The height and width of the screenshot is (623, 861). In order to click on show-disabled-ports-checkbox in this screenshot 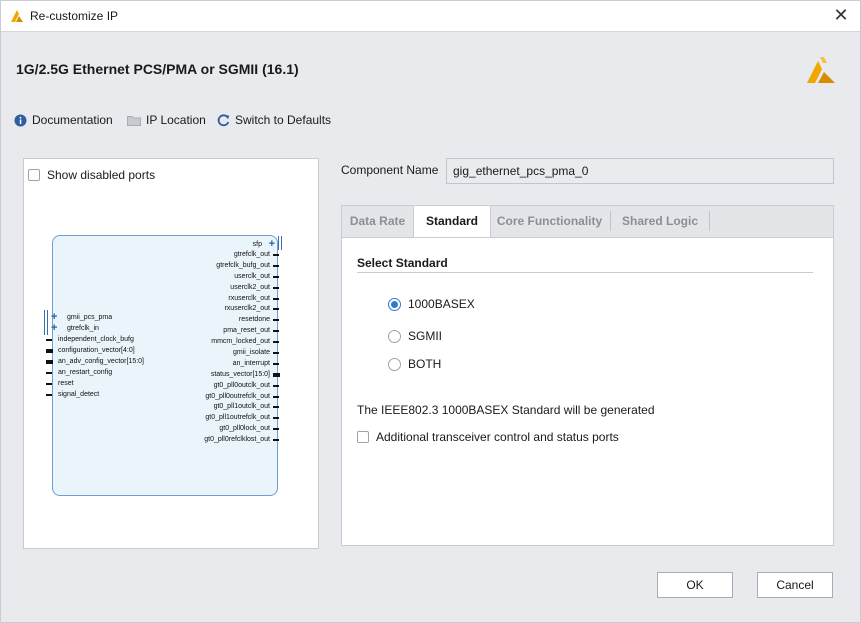, I will do `click(34, 175)`.